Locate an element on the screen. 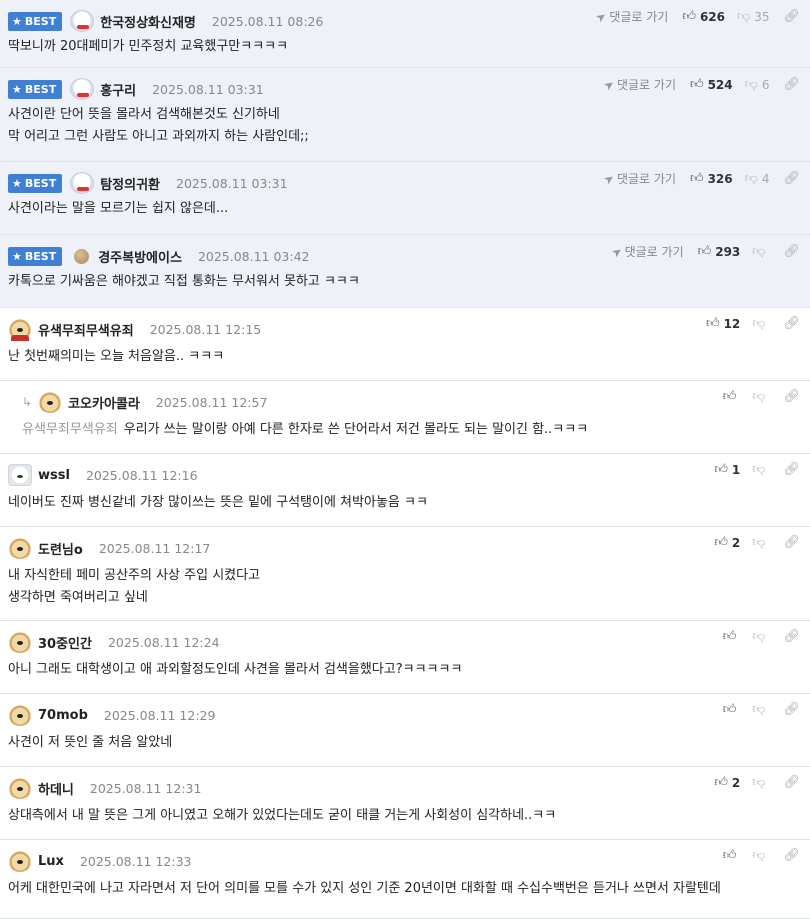 This screenshot has width=810, height=919. comment-header: 70mob 2025.08.11 12:29 is located at coordinates (111, 715).